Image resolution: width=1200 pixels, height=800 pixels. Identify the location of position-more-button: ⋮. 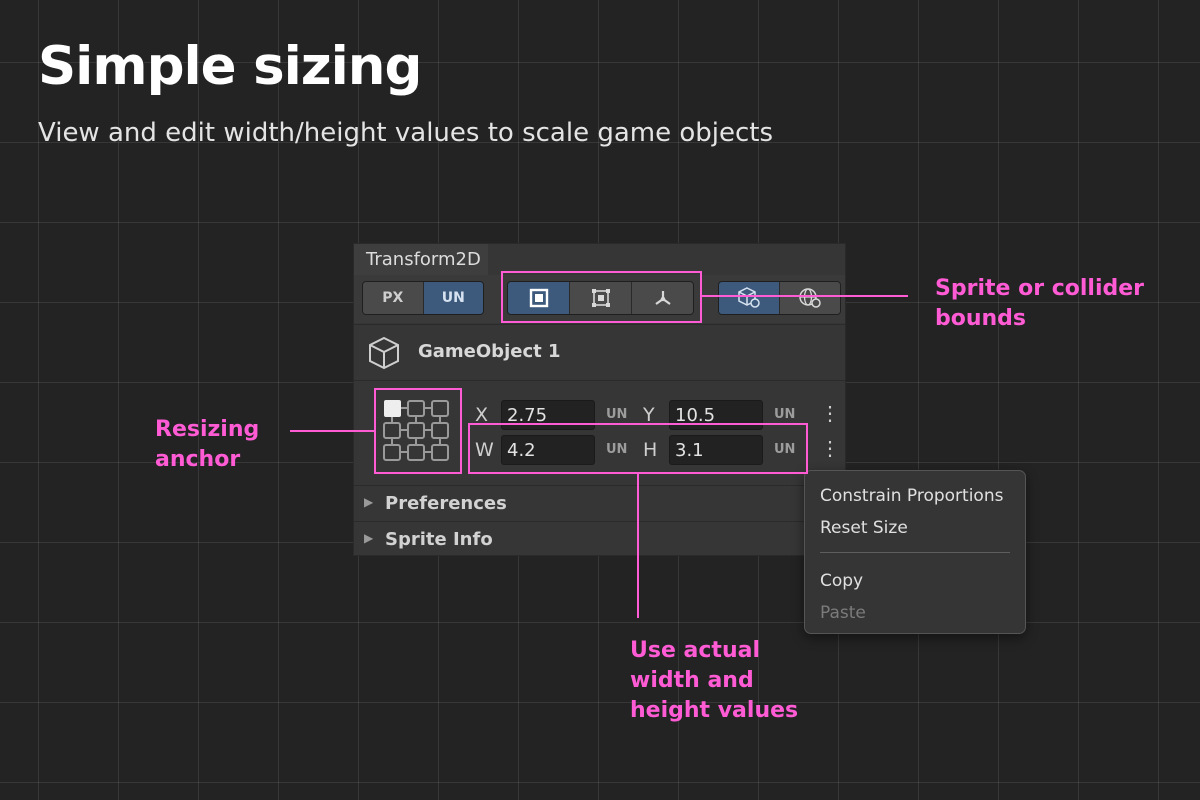
(830, 414).